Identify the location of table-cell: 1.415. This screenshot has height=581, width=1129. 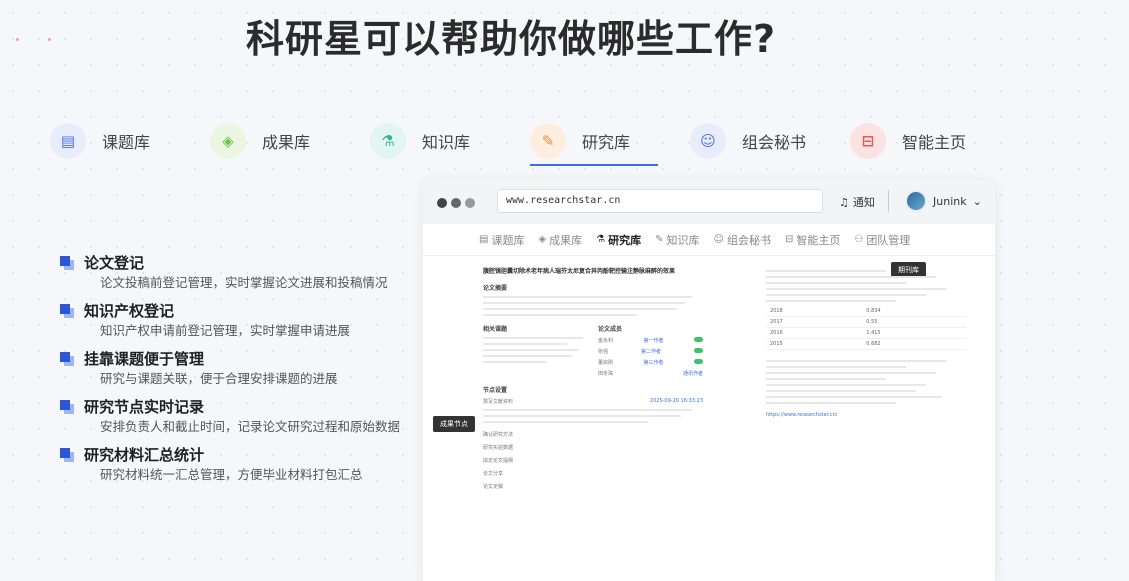
(914, 333).